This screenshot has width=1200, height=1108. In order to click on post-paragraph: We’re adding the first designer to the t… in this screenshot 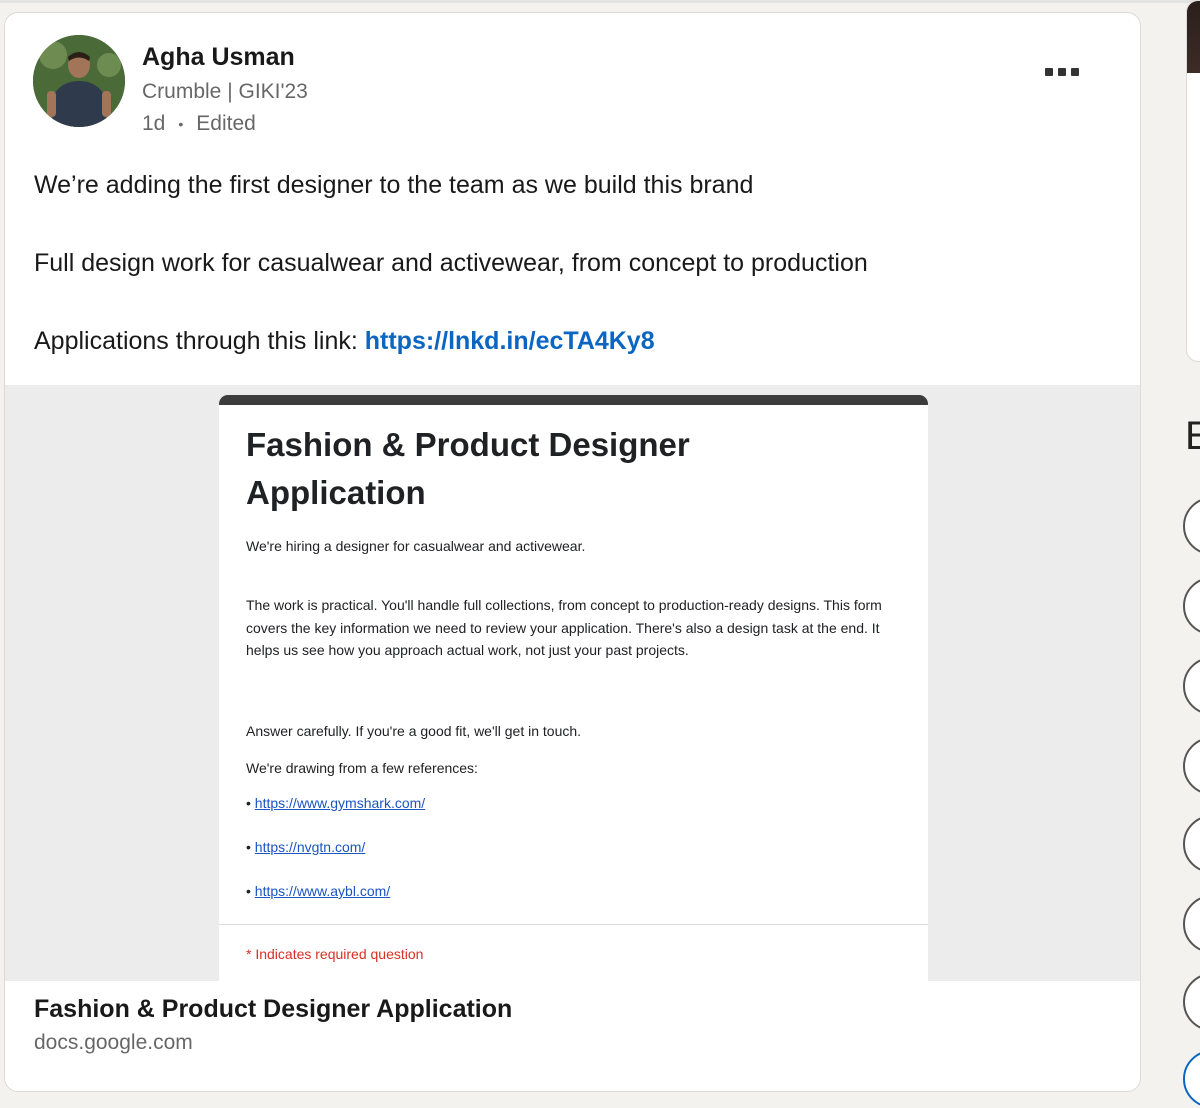, I will do `click(394, 185)`.